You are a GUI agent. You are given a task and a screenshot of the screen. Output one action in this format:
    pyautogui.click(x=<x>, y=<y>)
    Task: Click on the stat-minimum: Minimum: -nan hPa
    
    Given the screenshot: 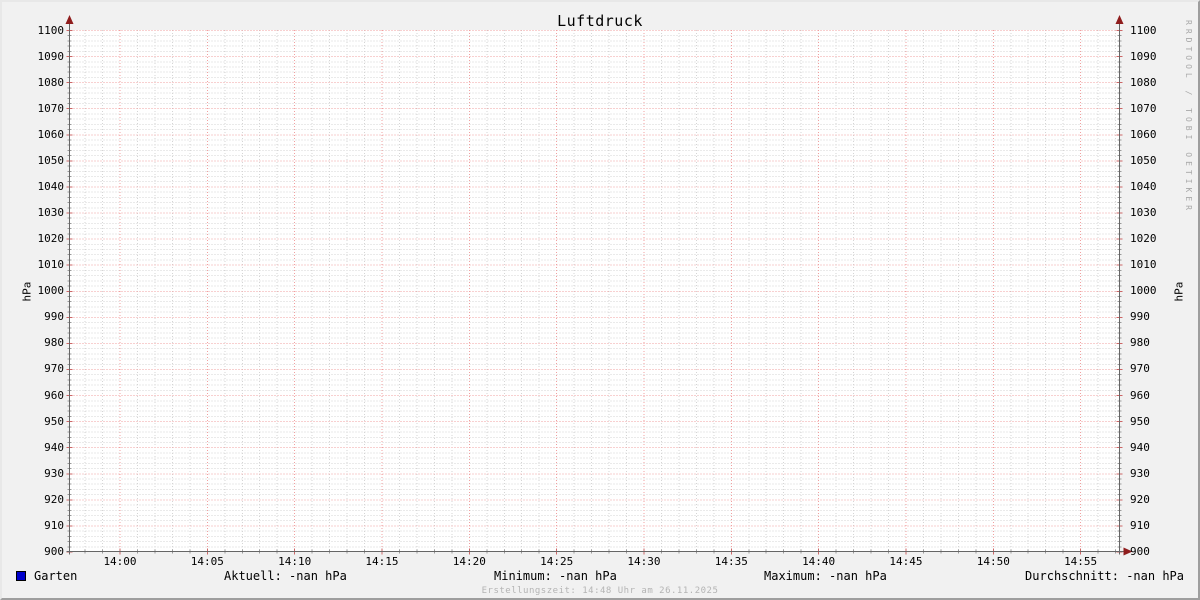 What is the action you would take?
    pyautogui.click(x=555, y=576)
    